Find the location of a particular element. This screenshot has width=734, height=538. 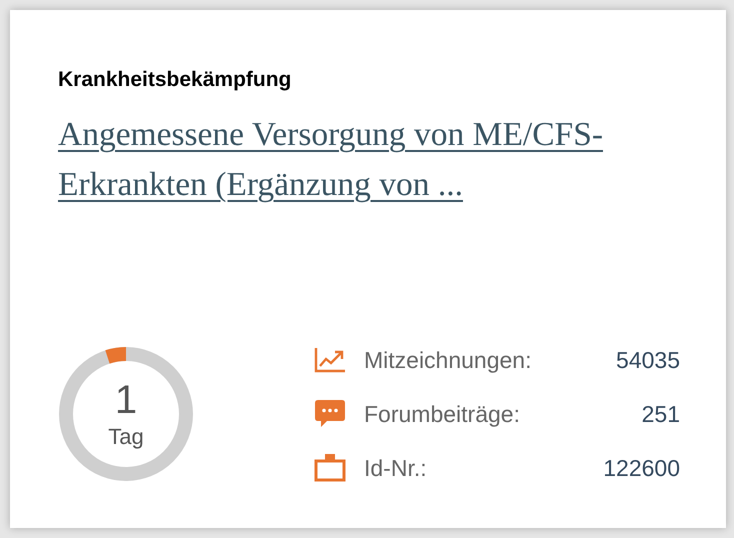

stat-label: Mitzeichnungen: is located at coordinates (448, 360).